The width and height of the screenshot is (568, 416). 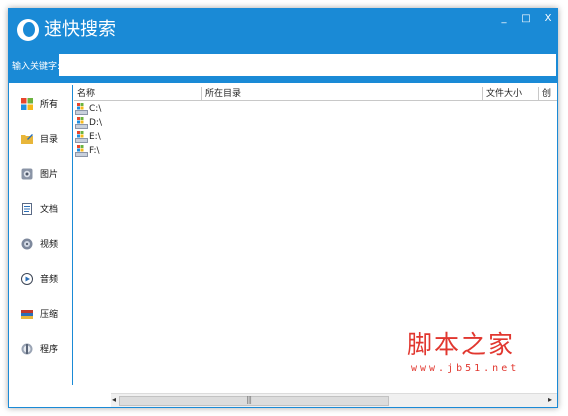 I want to click on row-name: C:\, so click(x=95, y=109).